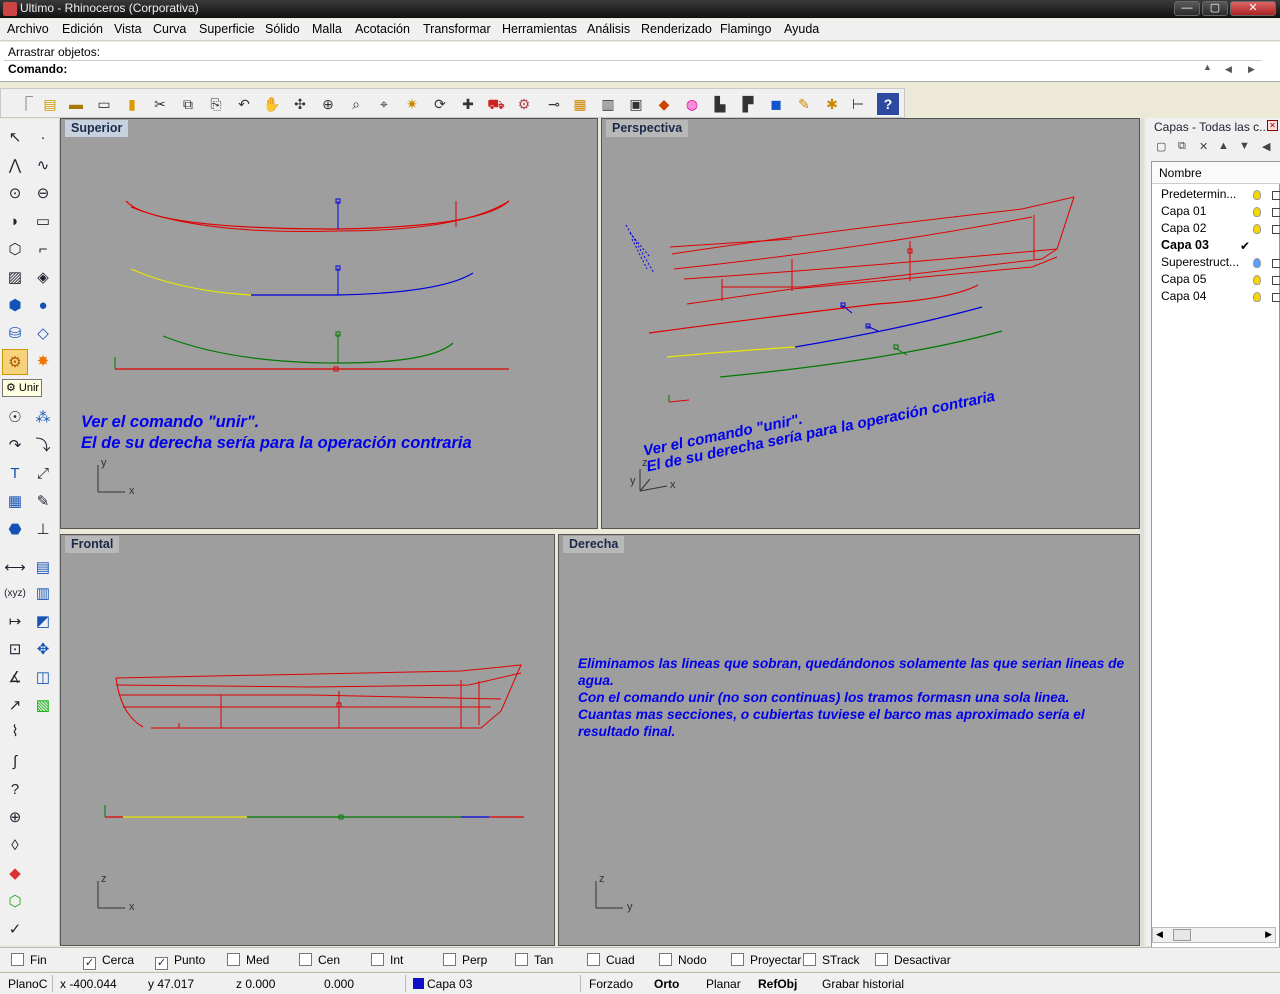 This screenshot has height=994, width=1280. I want to click on paste-icon: ⎘, so click(216, 104).